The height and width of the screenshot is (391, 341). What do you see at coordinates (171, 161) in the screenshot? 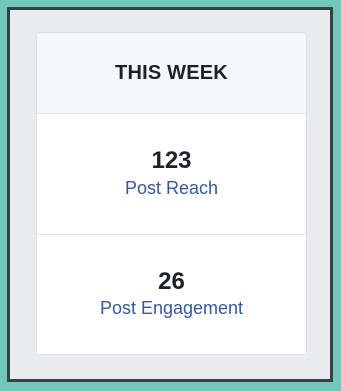
I see `post-reach-value: 123` at bounding box center [171, 161].